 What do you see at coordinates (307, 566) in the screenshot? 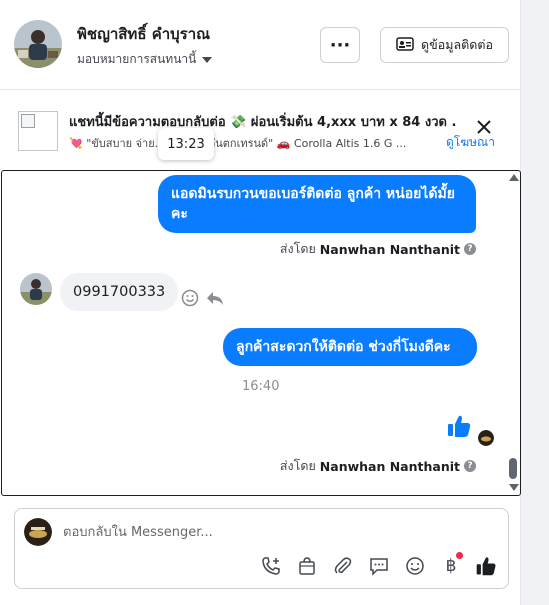
I see `shopping-bag-icon` at bounding box center [307, 566].